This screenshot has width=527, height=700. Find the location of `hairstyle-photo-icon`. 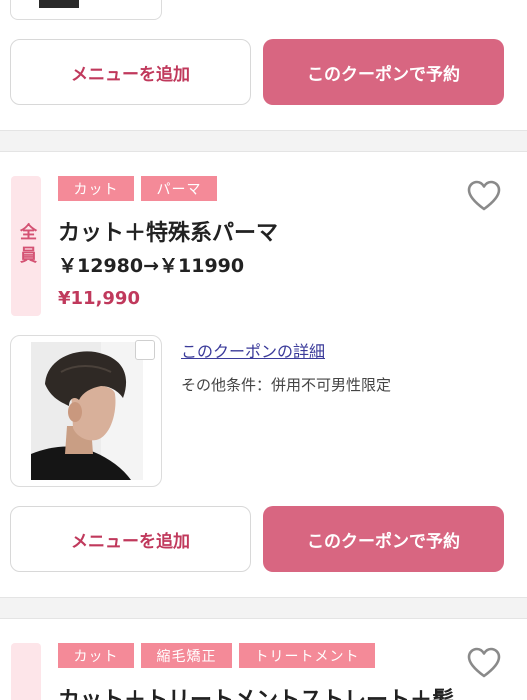

hairstyle-photo-icon is located at coordinates (87, 411).